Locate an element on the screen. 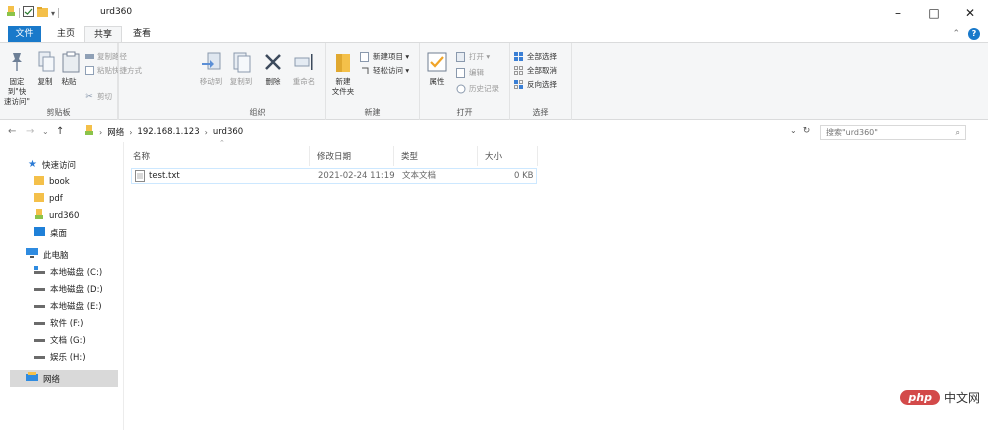 The height and width of the screenshot is (430, 988). refresh-icon: ↻ is located at coordinates (807, 131).